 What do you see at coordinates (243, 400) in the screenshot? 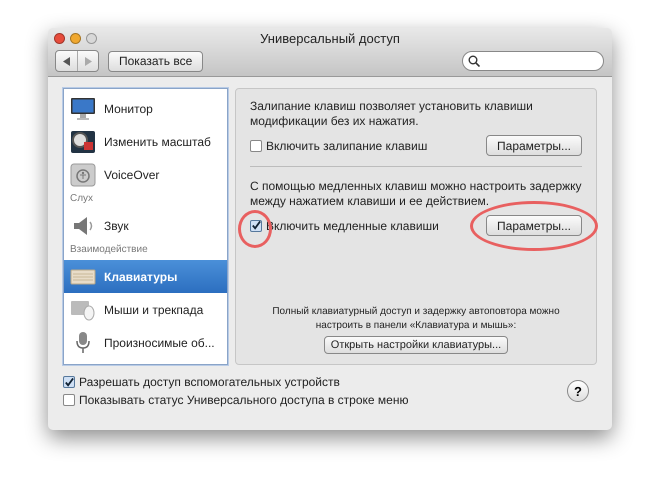
I see `option-label: Показывать статус Универсального доступа в строке меню` at bounding box center [243, 400].